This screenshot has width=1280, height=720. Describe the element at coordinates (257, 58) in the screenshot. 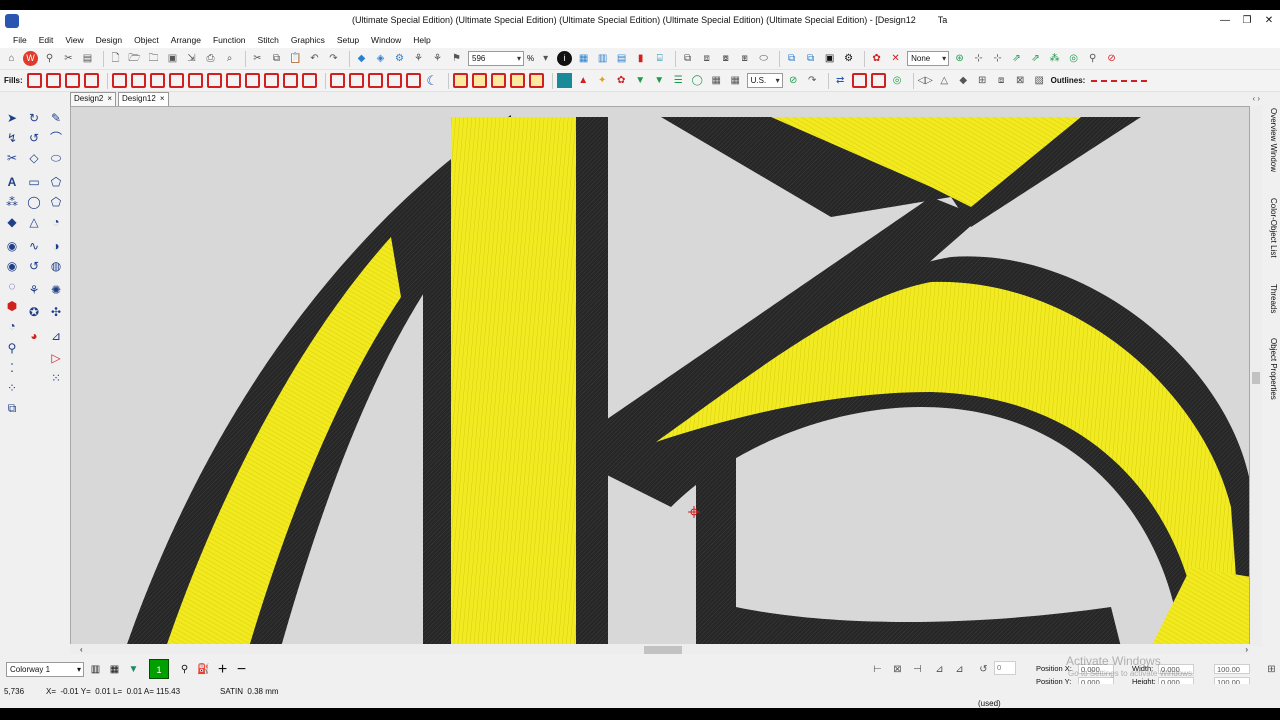

I see `cut-icon: ✂` at that location.